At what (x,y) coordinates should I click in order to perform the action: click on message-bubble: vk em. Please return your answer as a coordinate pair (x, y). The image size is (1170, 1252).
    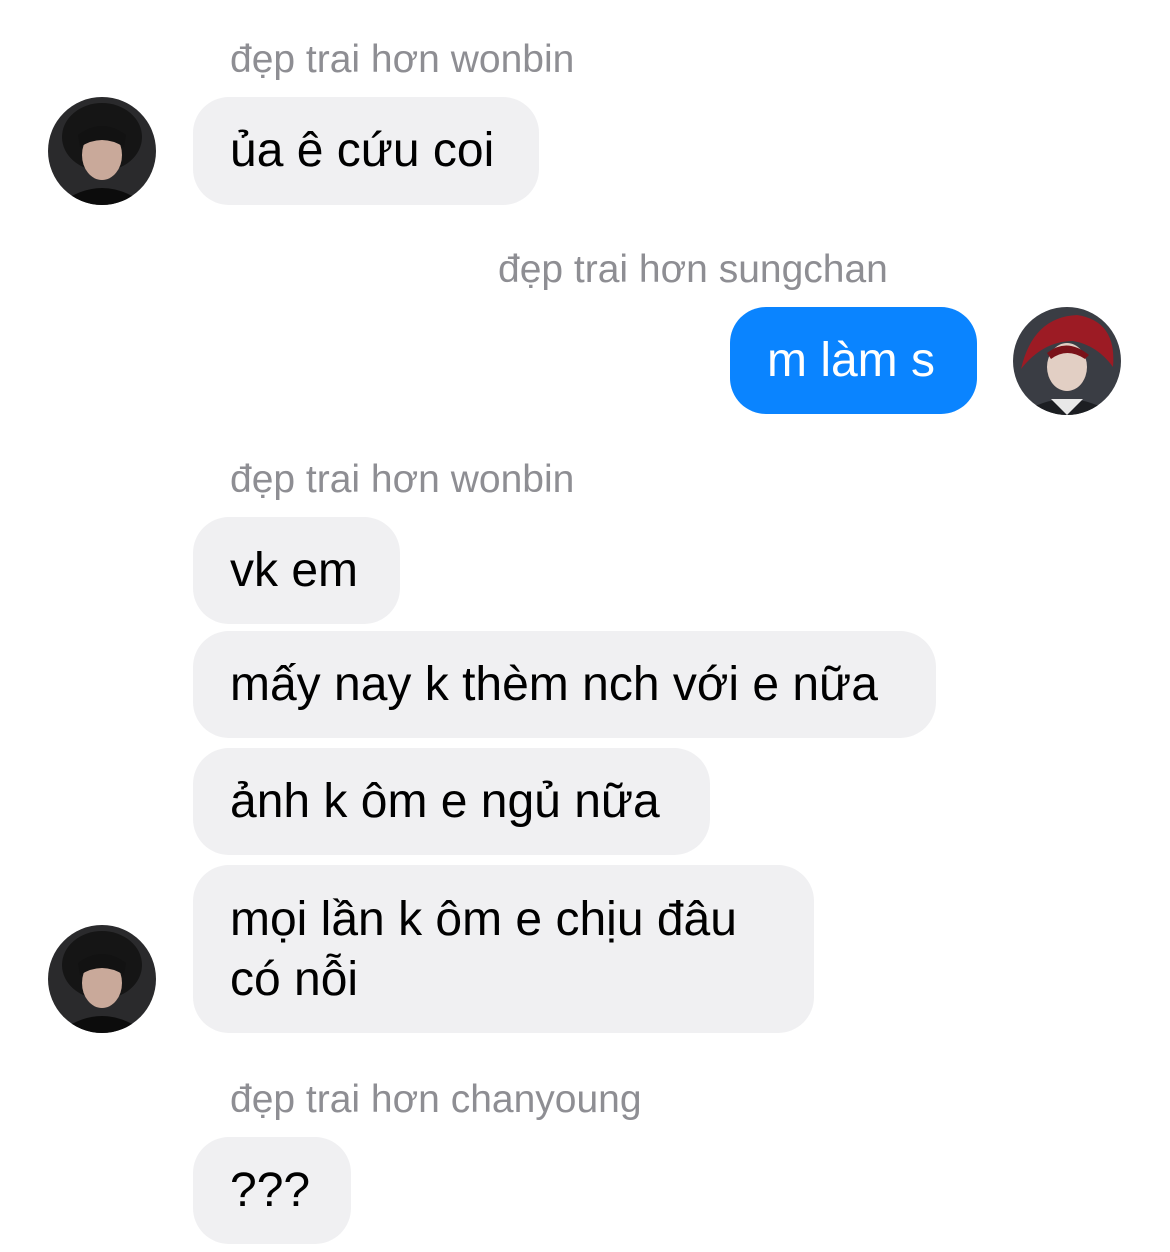
    Looking at the image, I should click on (296, 570).